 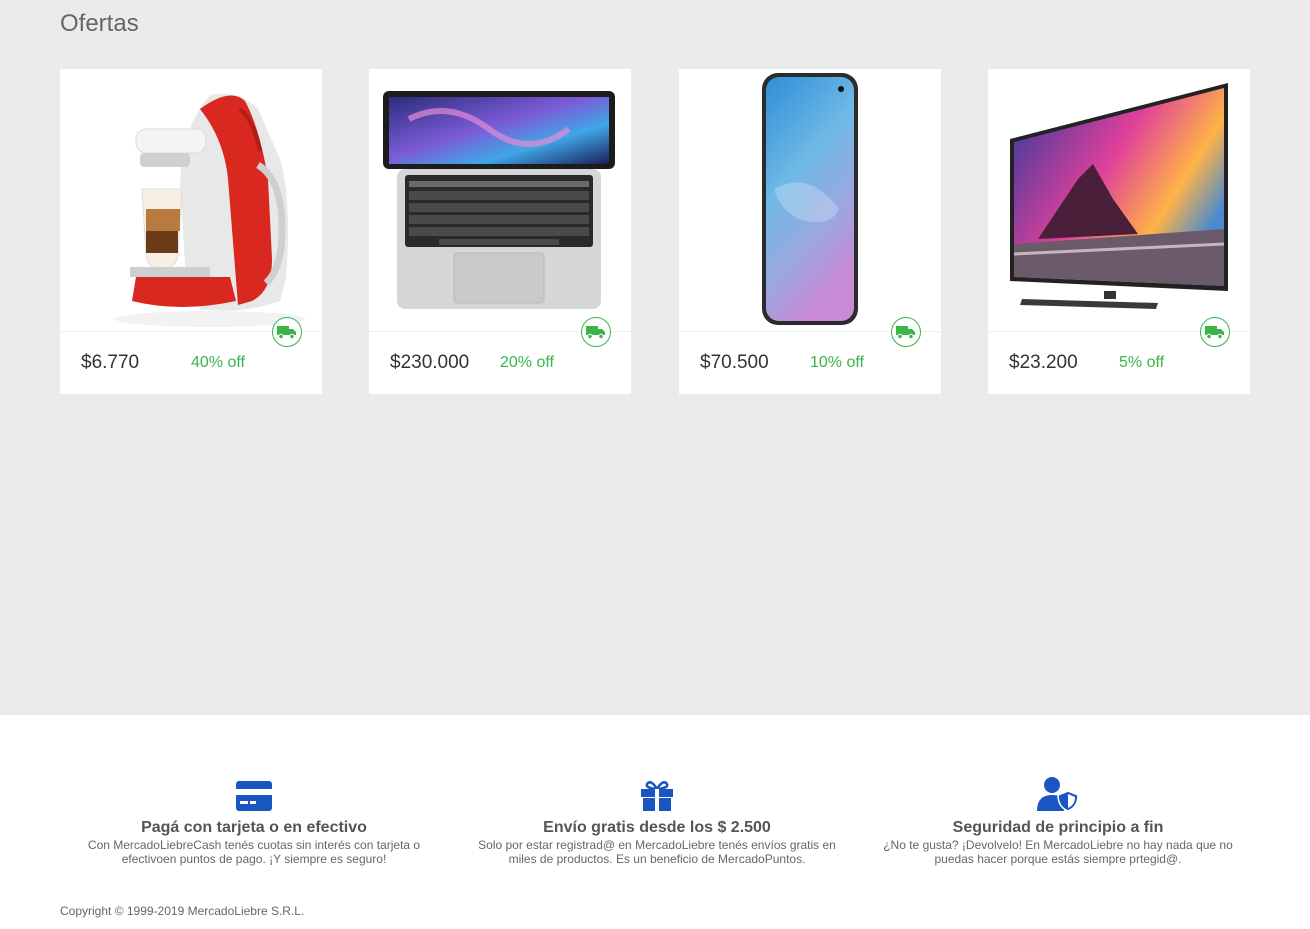 What do you see at coordinates (810, 200) in the screenshot?
I see `product-image-smartphone` at bounding box center [810, 200].